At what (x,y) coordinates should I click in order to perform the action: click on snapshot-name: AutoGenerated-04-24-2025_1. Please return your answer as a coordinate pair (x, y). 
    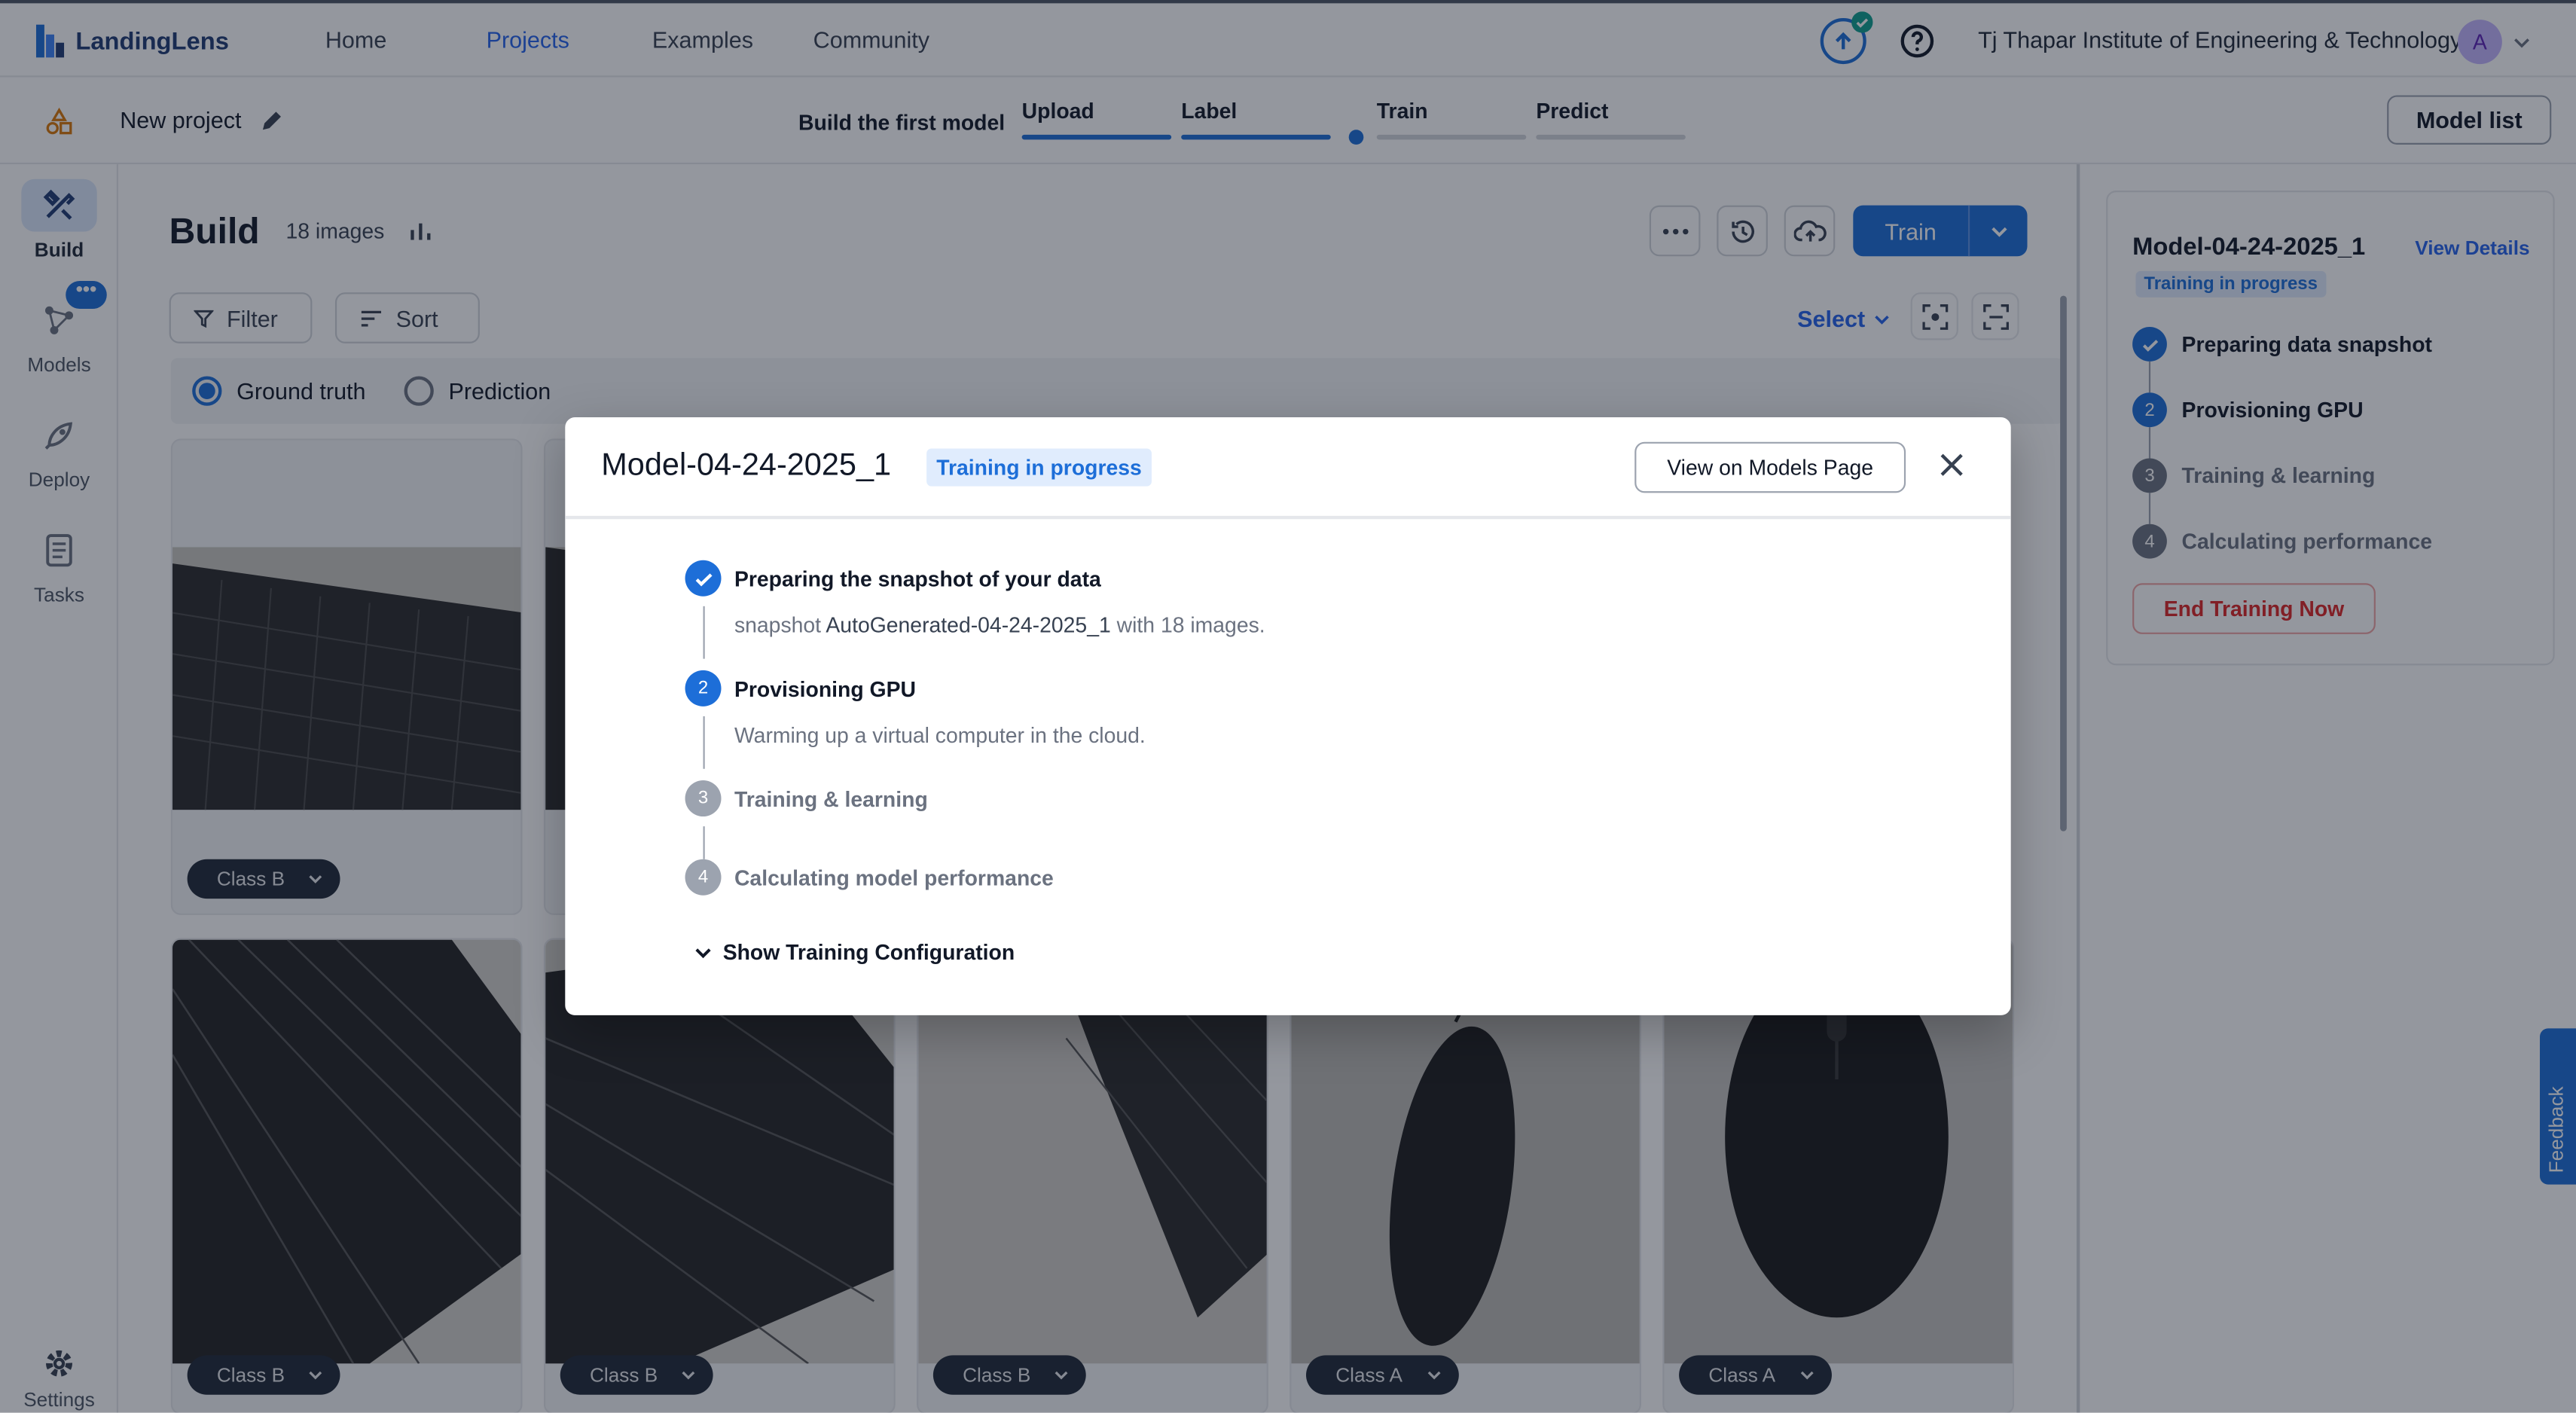
    Looking at the image, I should click on (969, 625).